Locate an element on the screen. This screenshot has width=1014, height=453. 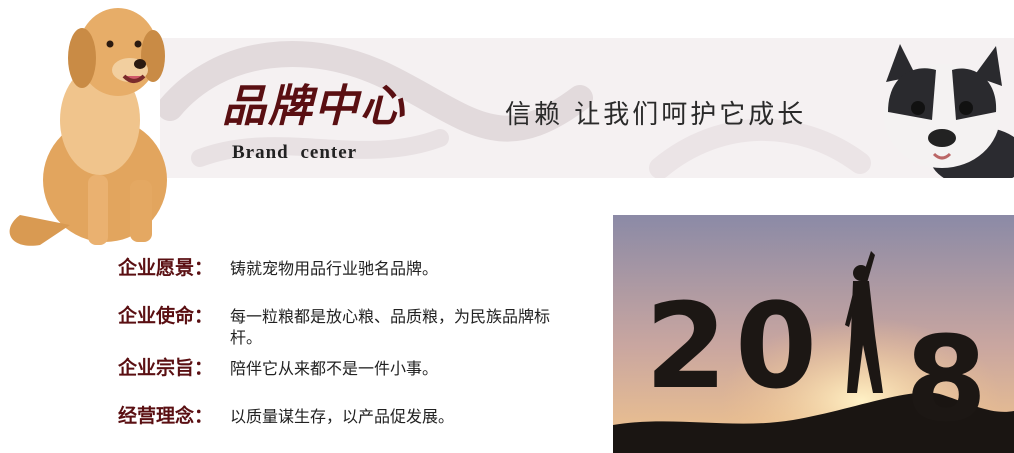
french-bulldog-image is located at coordinates (949, 111).